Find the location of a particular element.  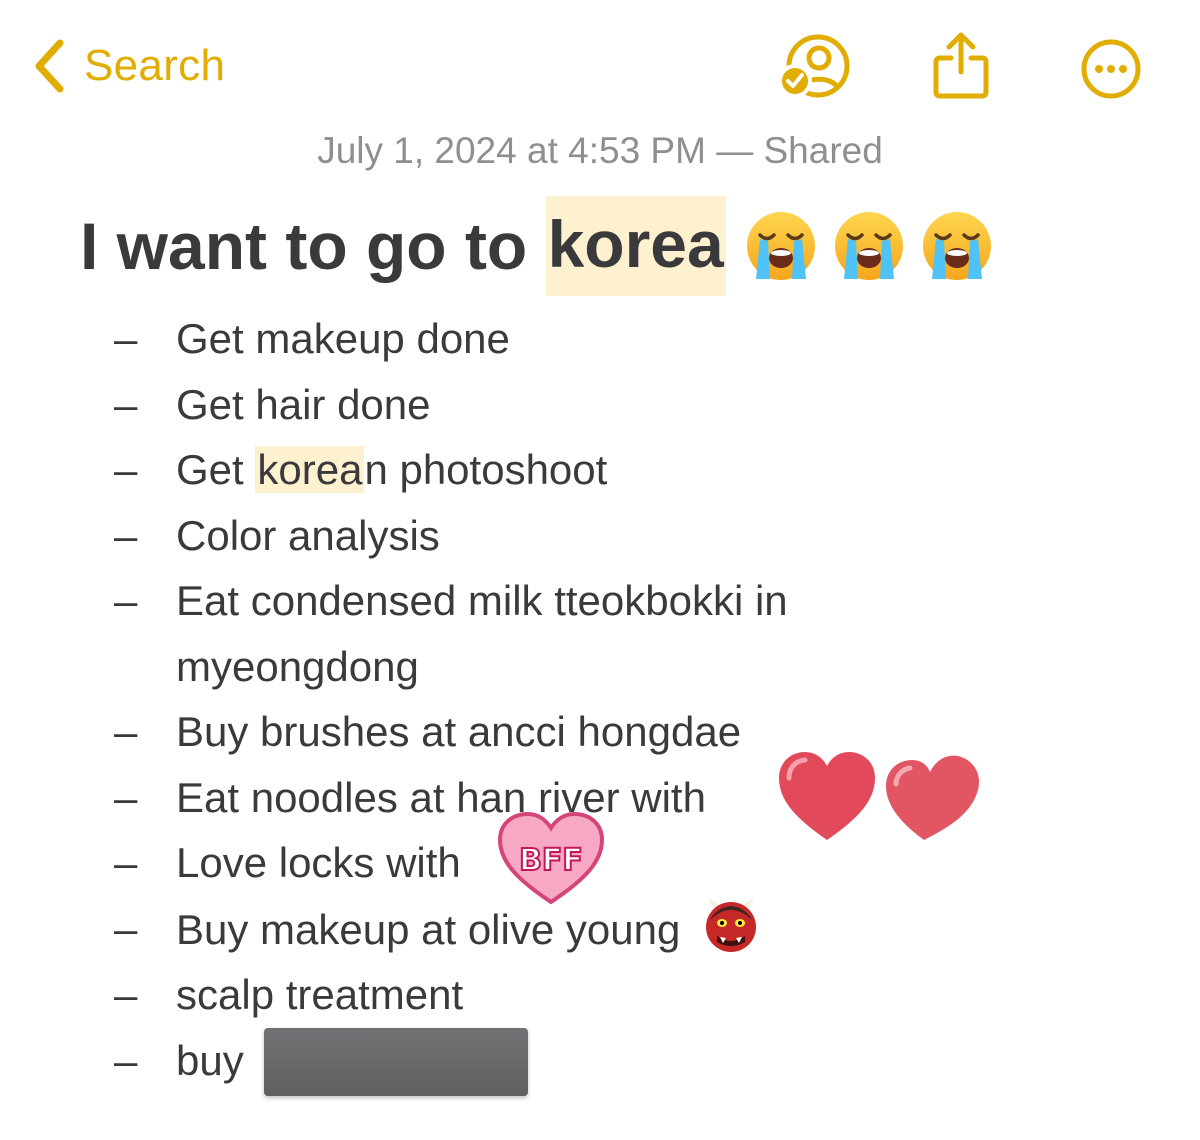

person-checkmark-icon is located at coordinates (814, 66).